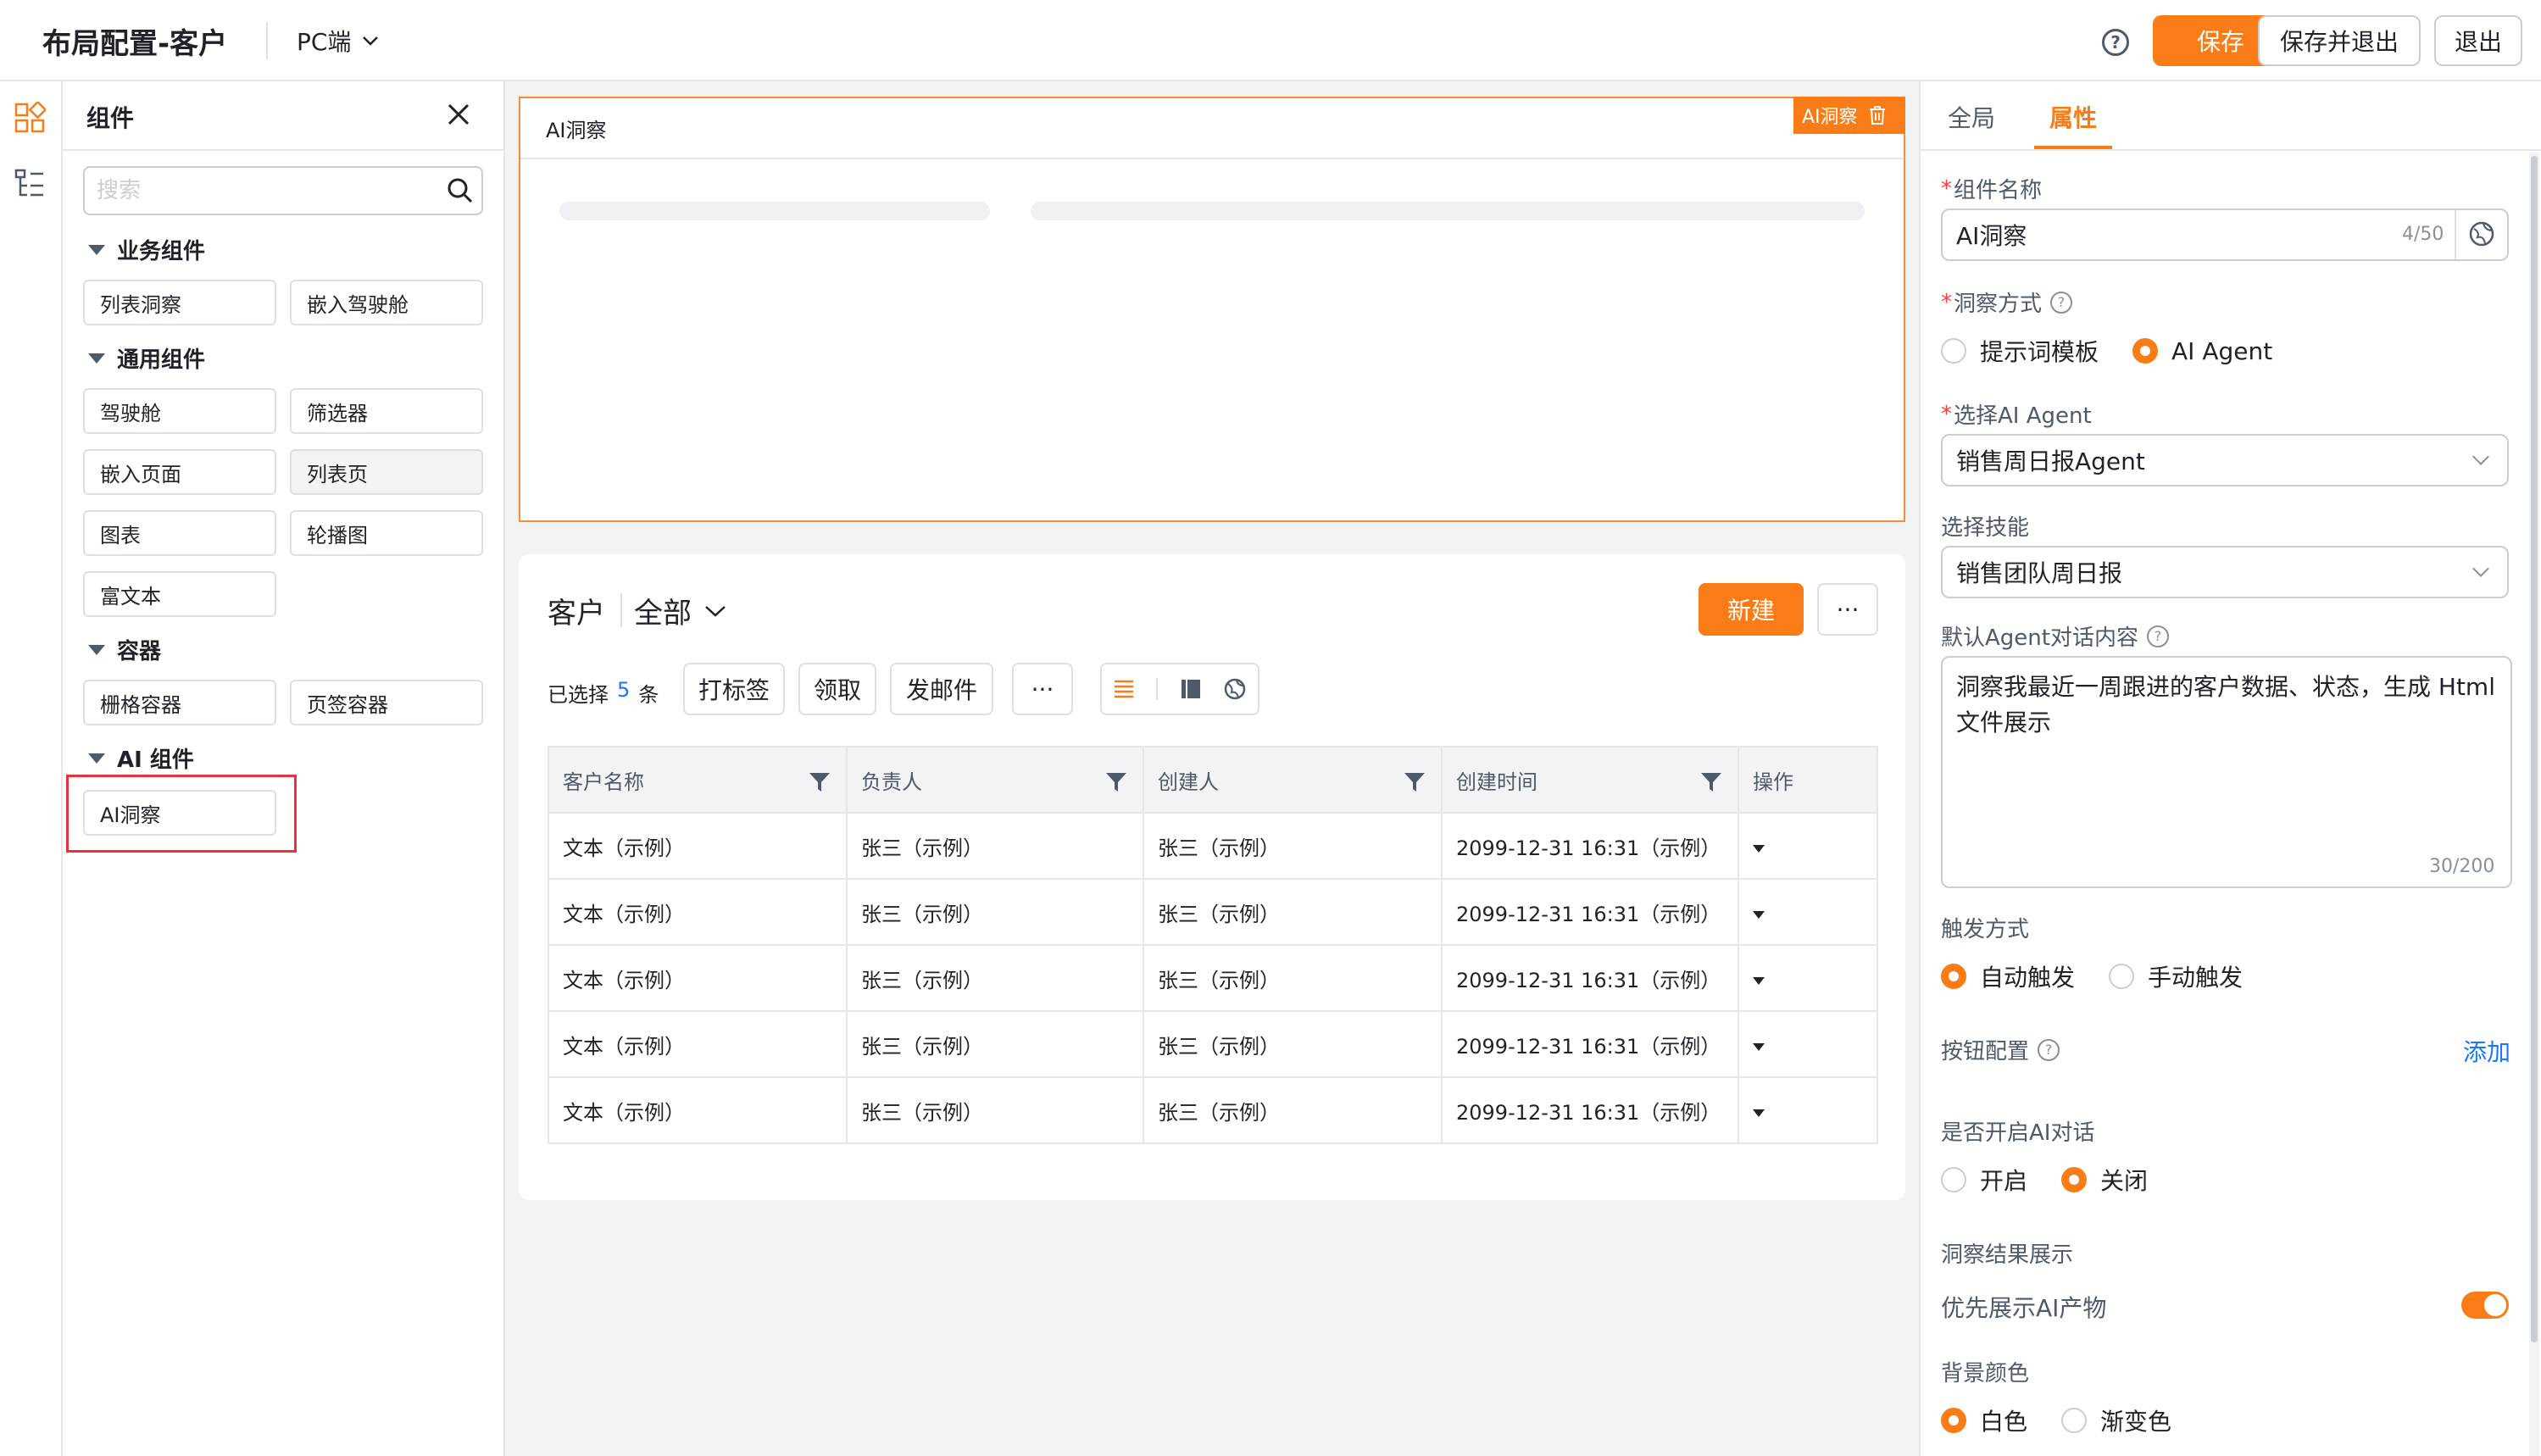 The image size is (2541, 1456). Describe the element at coordinates (2226, 772) in the screenshot. I see `default-content-textarea: 洞察我最近一周跟进的客户数据、状态，生成 Html 文件展示` at that location.